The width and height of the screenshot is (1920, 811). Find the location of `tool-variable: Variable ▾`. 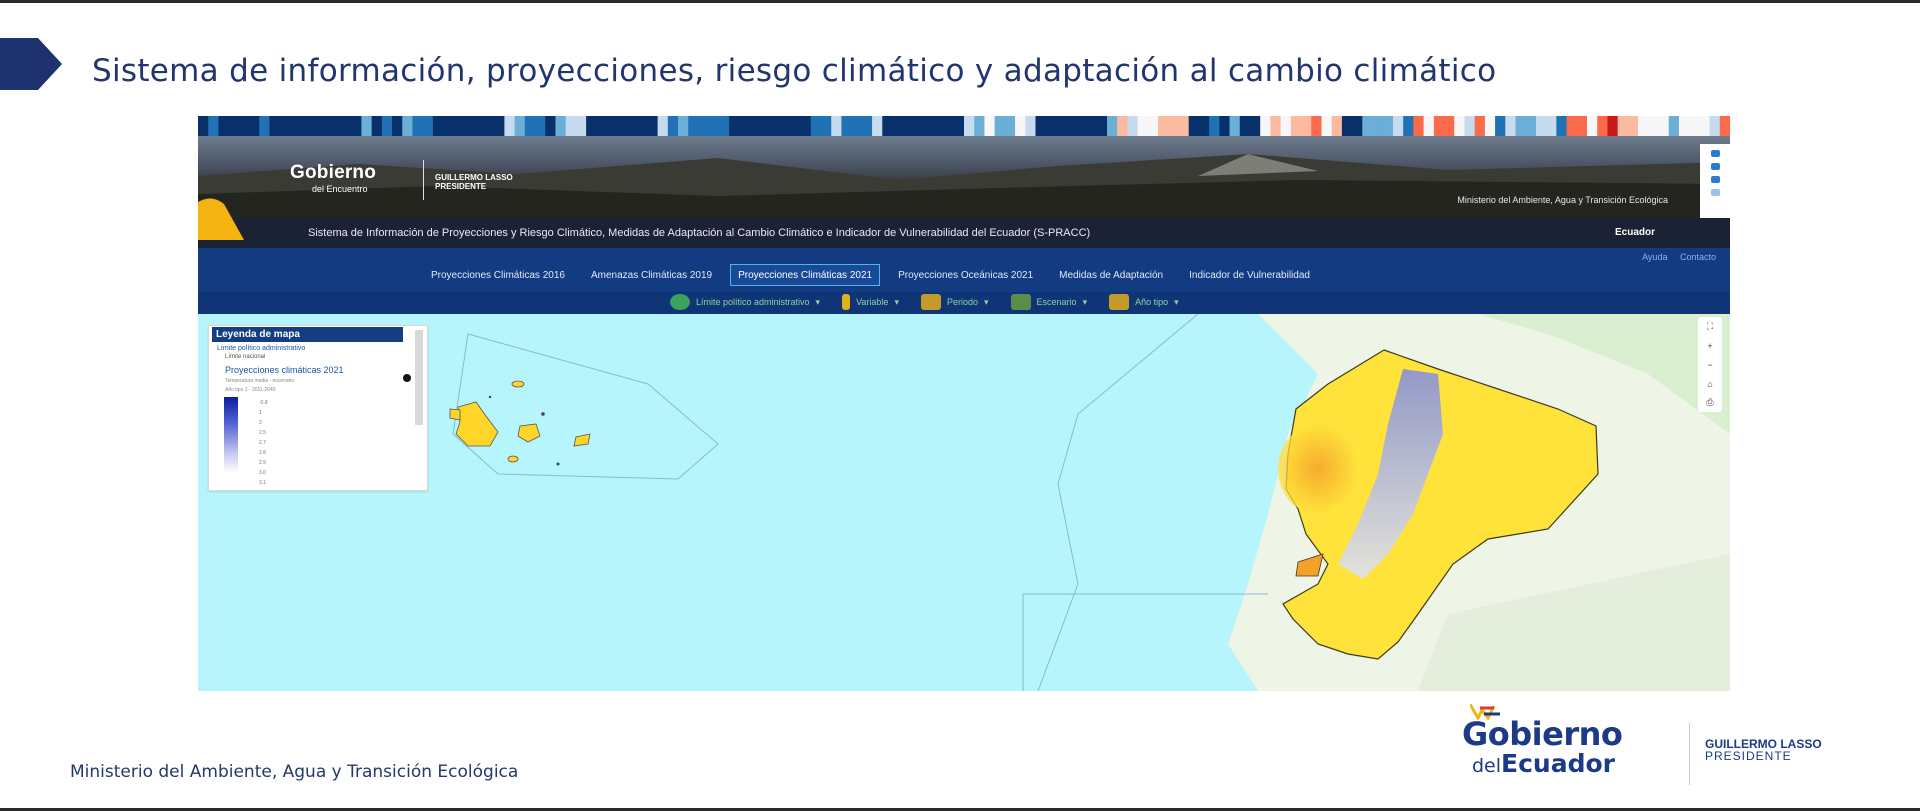

tool-variable: Variable ▾ is located at coordinates (870, 302).